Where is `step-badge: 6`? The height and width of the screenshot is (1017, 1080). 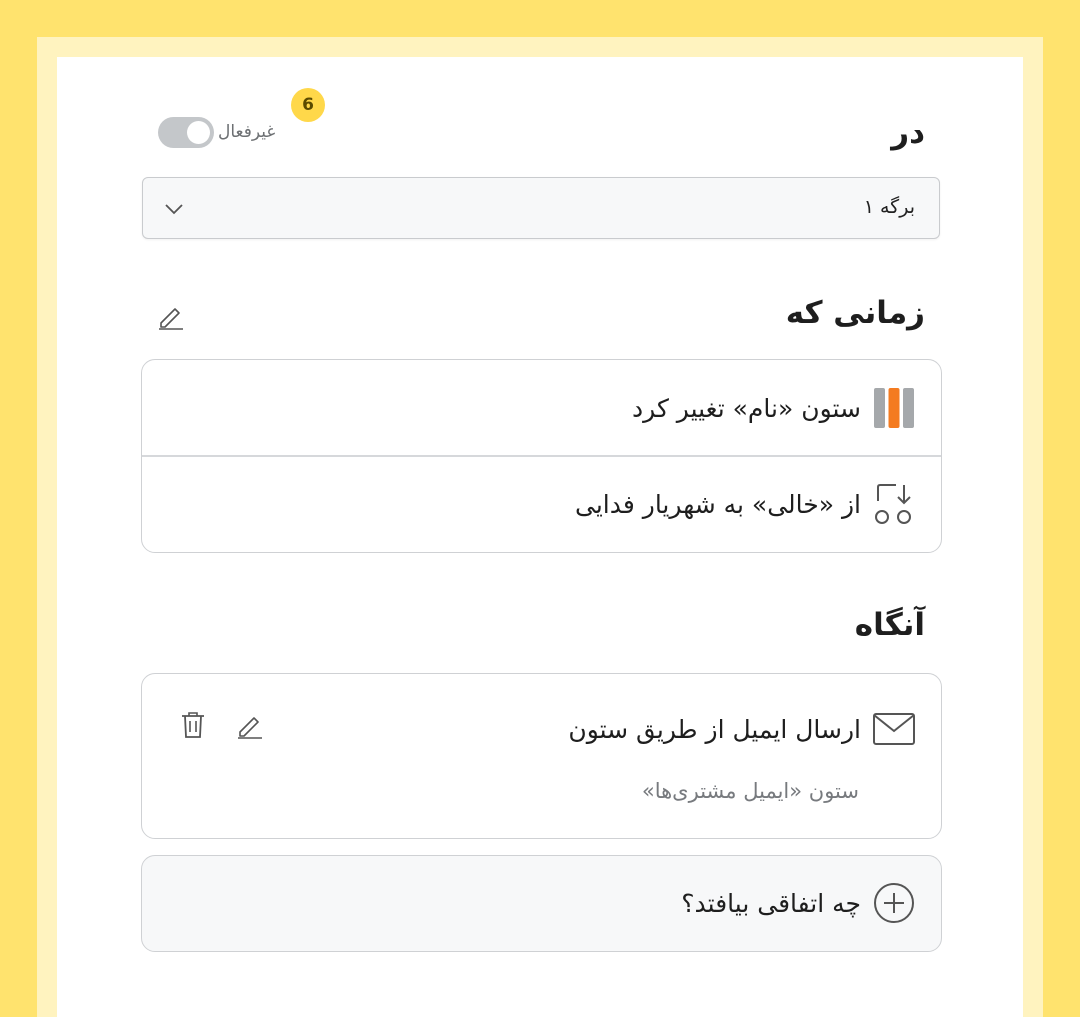
step-badge: 6 is located at coordinates (308, 105).